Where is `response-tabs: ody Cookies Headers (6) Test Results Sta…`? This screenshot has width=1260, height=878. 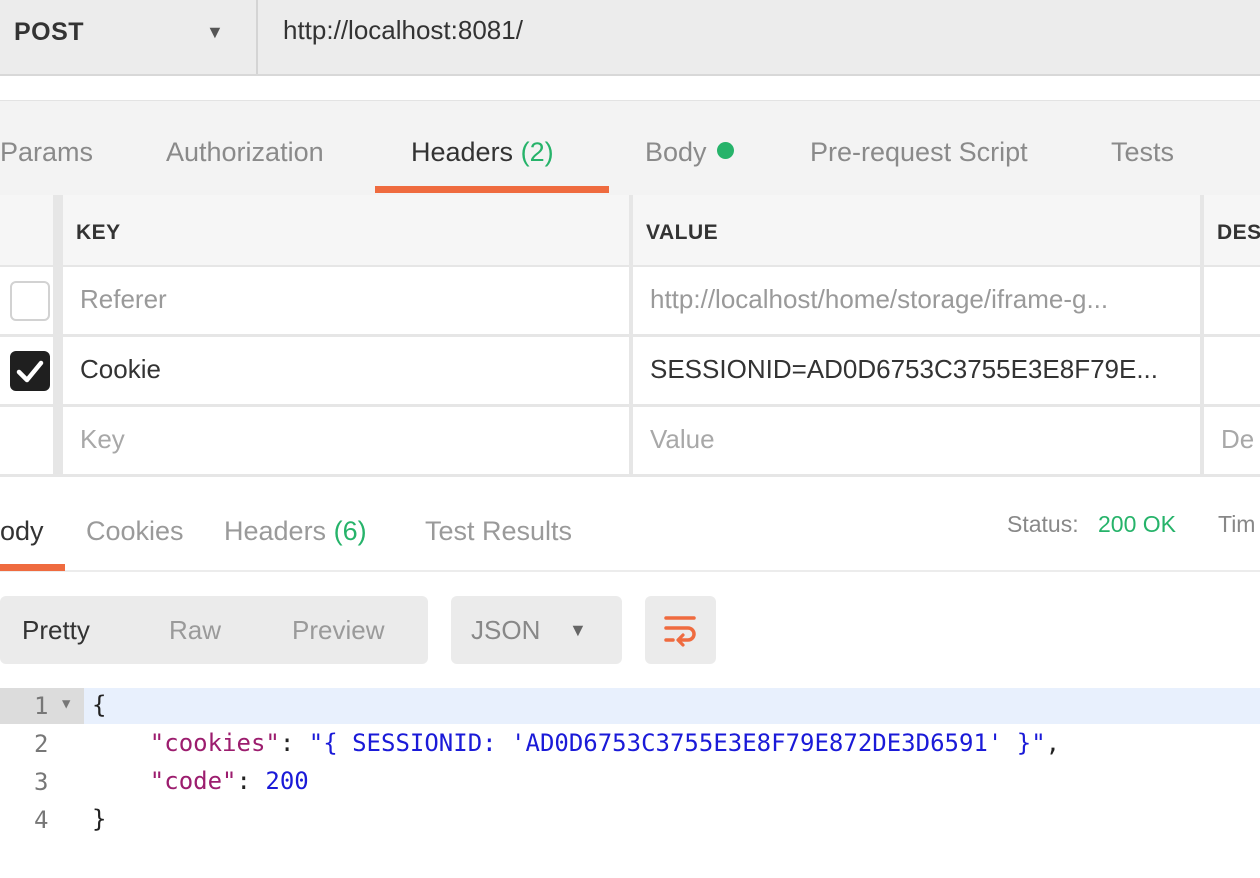
response-tabs: ody Cookies Headers (6) Test Results Sta… is located at coordinates (630, 525).